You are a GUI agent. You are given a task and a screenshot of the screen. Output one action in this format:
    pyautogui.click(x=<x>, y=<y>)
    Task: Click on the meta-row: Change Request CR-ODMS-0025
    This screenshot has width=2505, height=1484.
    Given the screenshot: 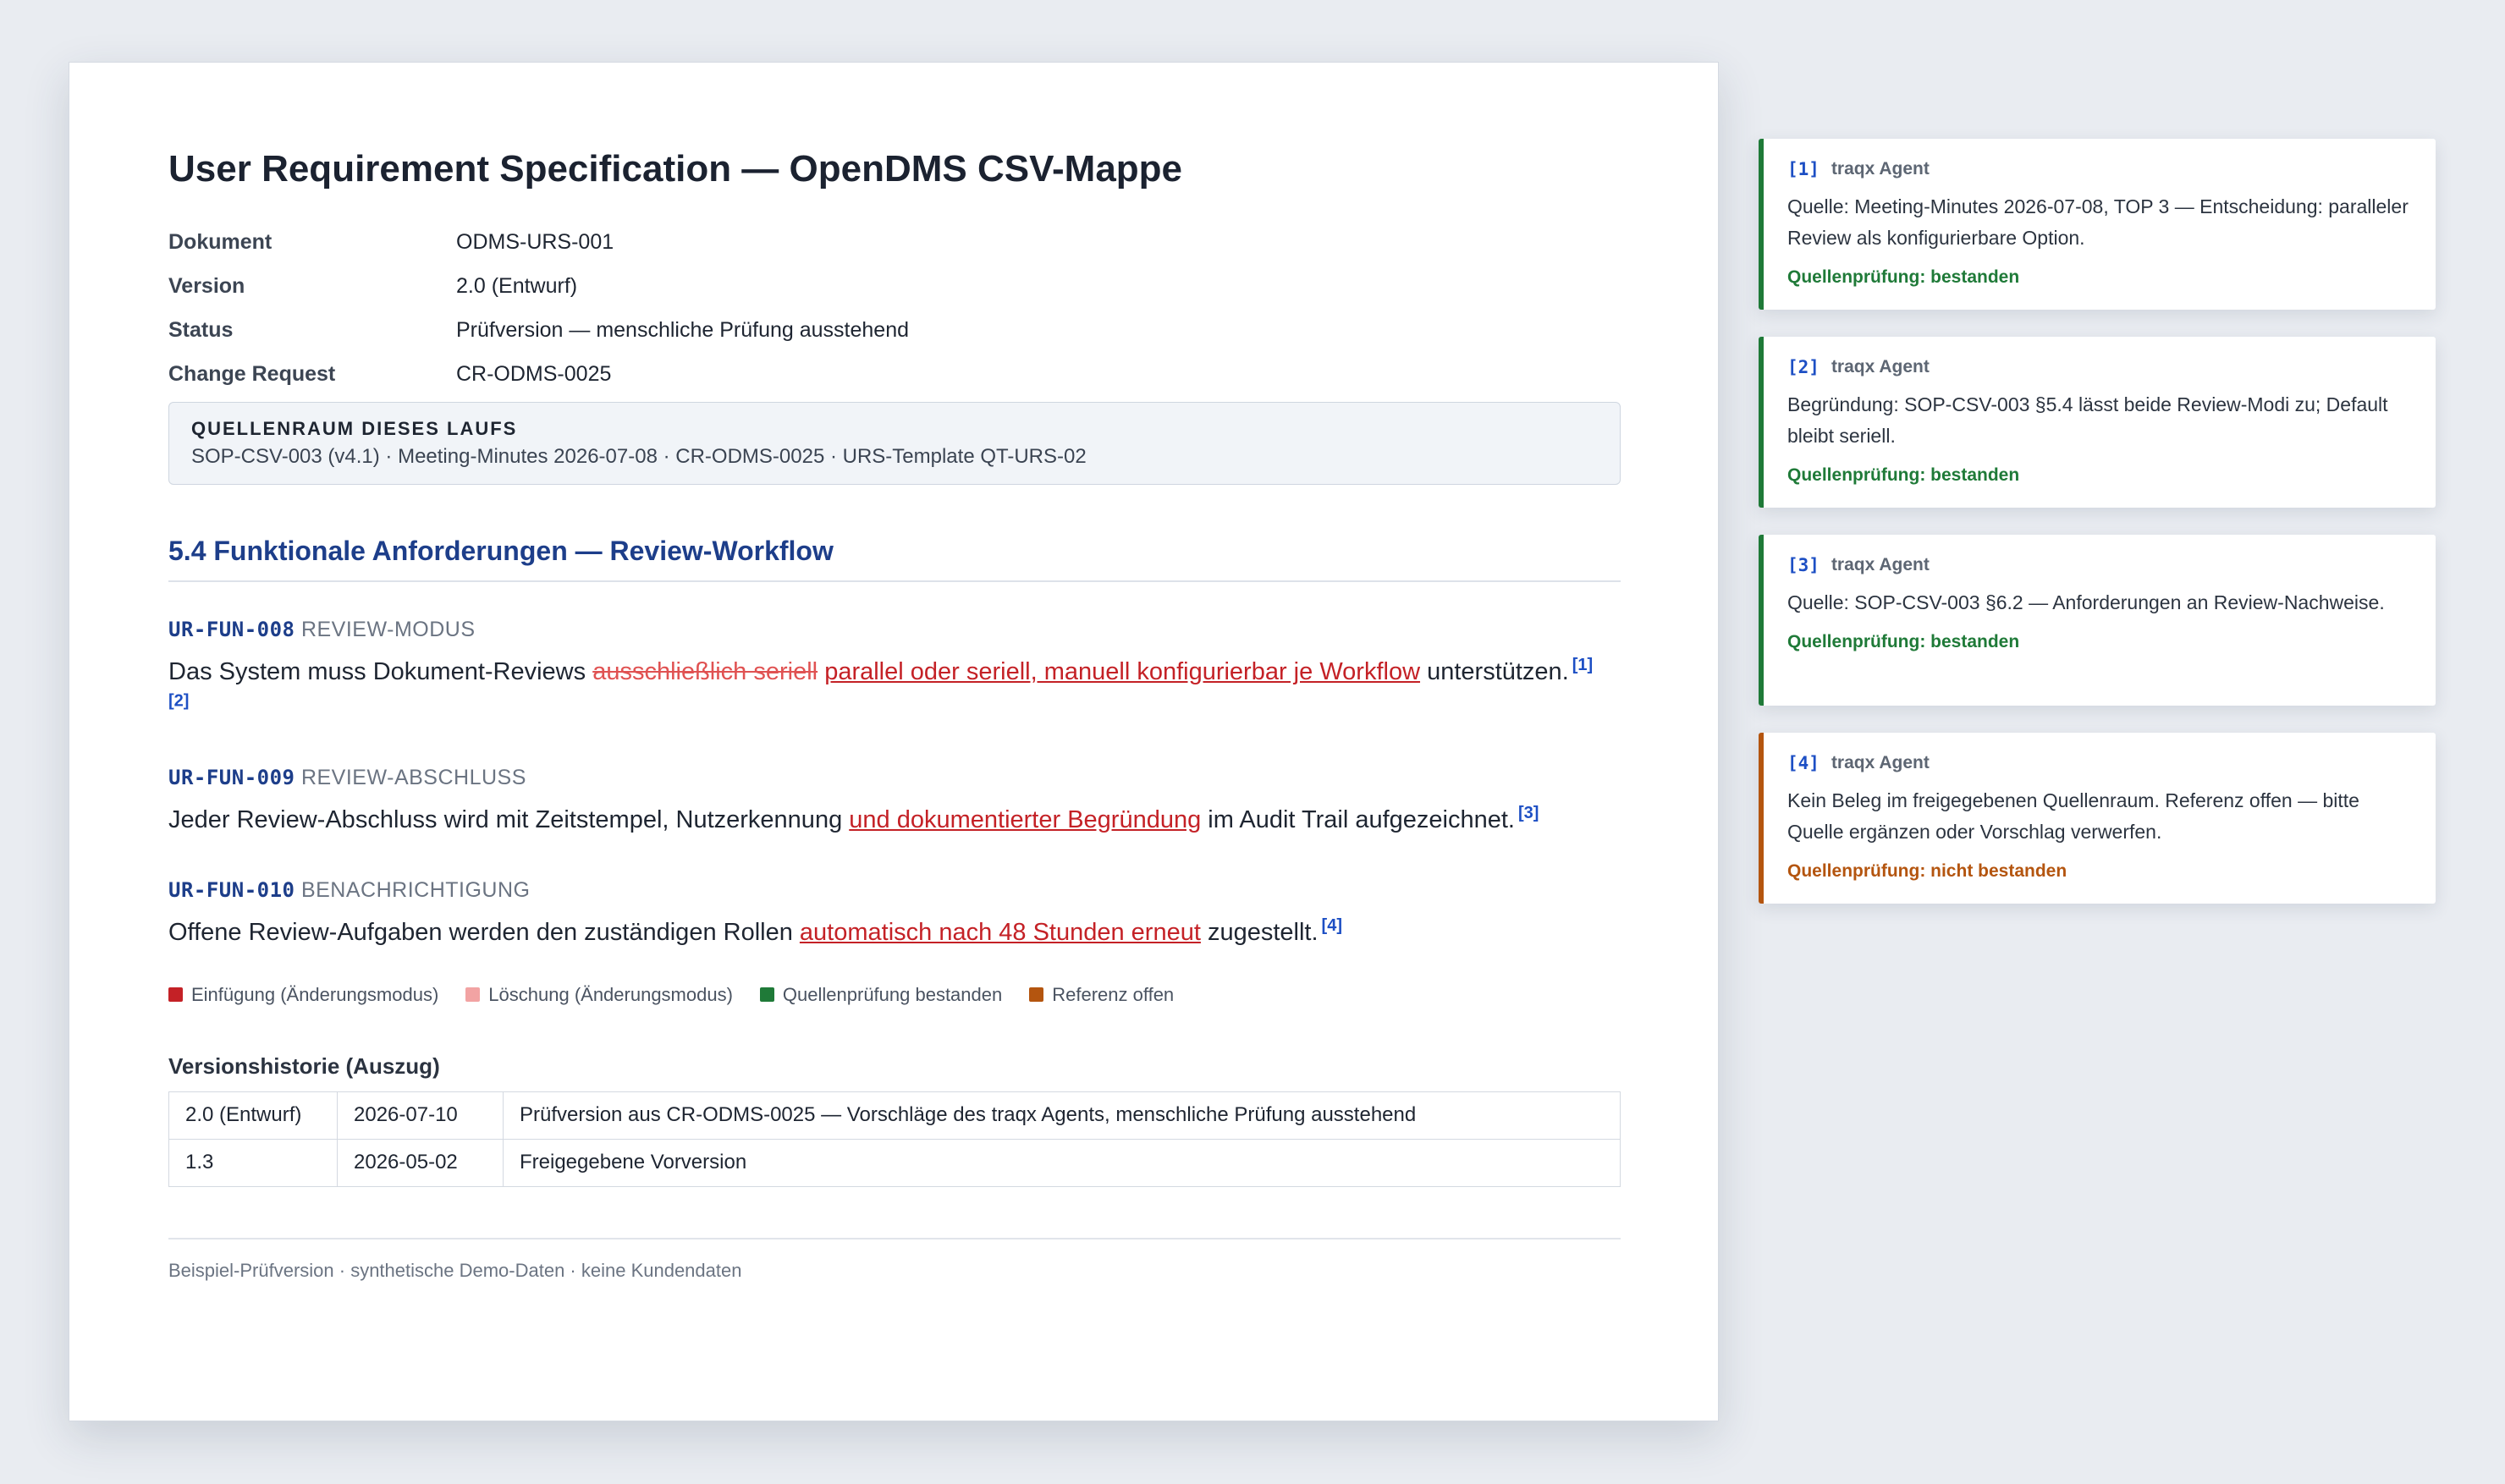 What is the action you would take?
    pyautogui.click(x=894, y=375)
    